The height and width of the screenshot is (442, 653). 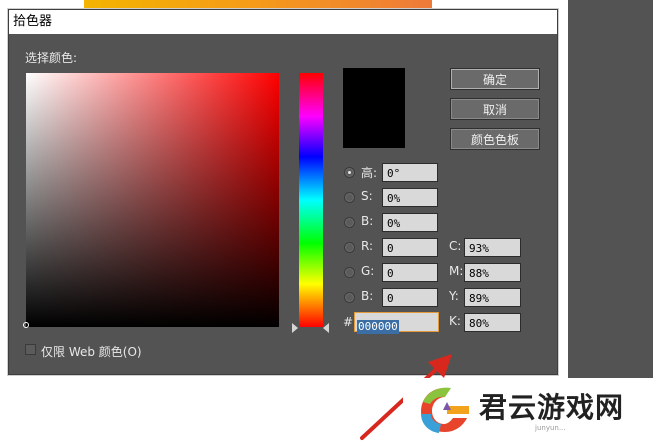 I want to click on hex-value-selected: 000000, so click(x=378, y=327).